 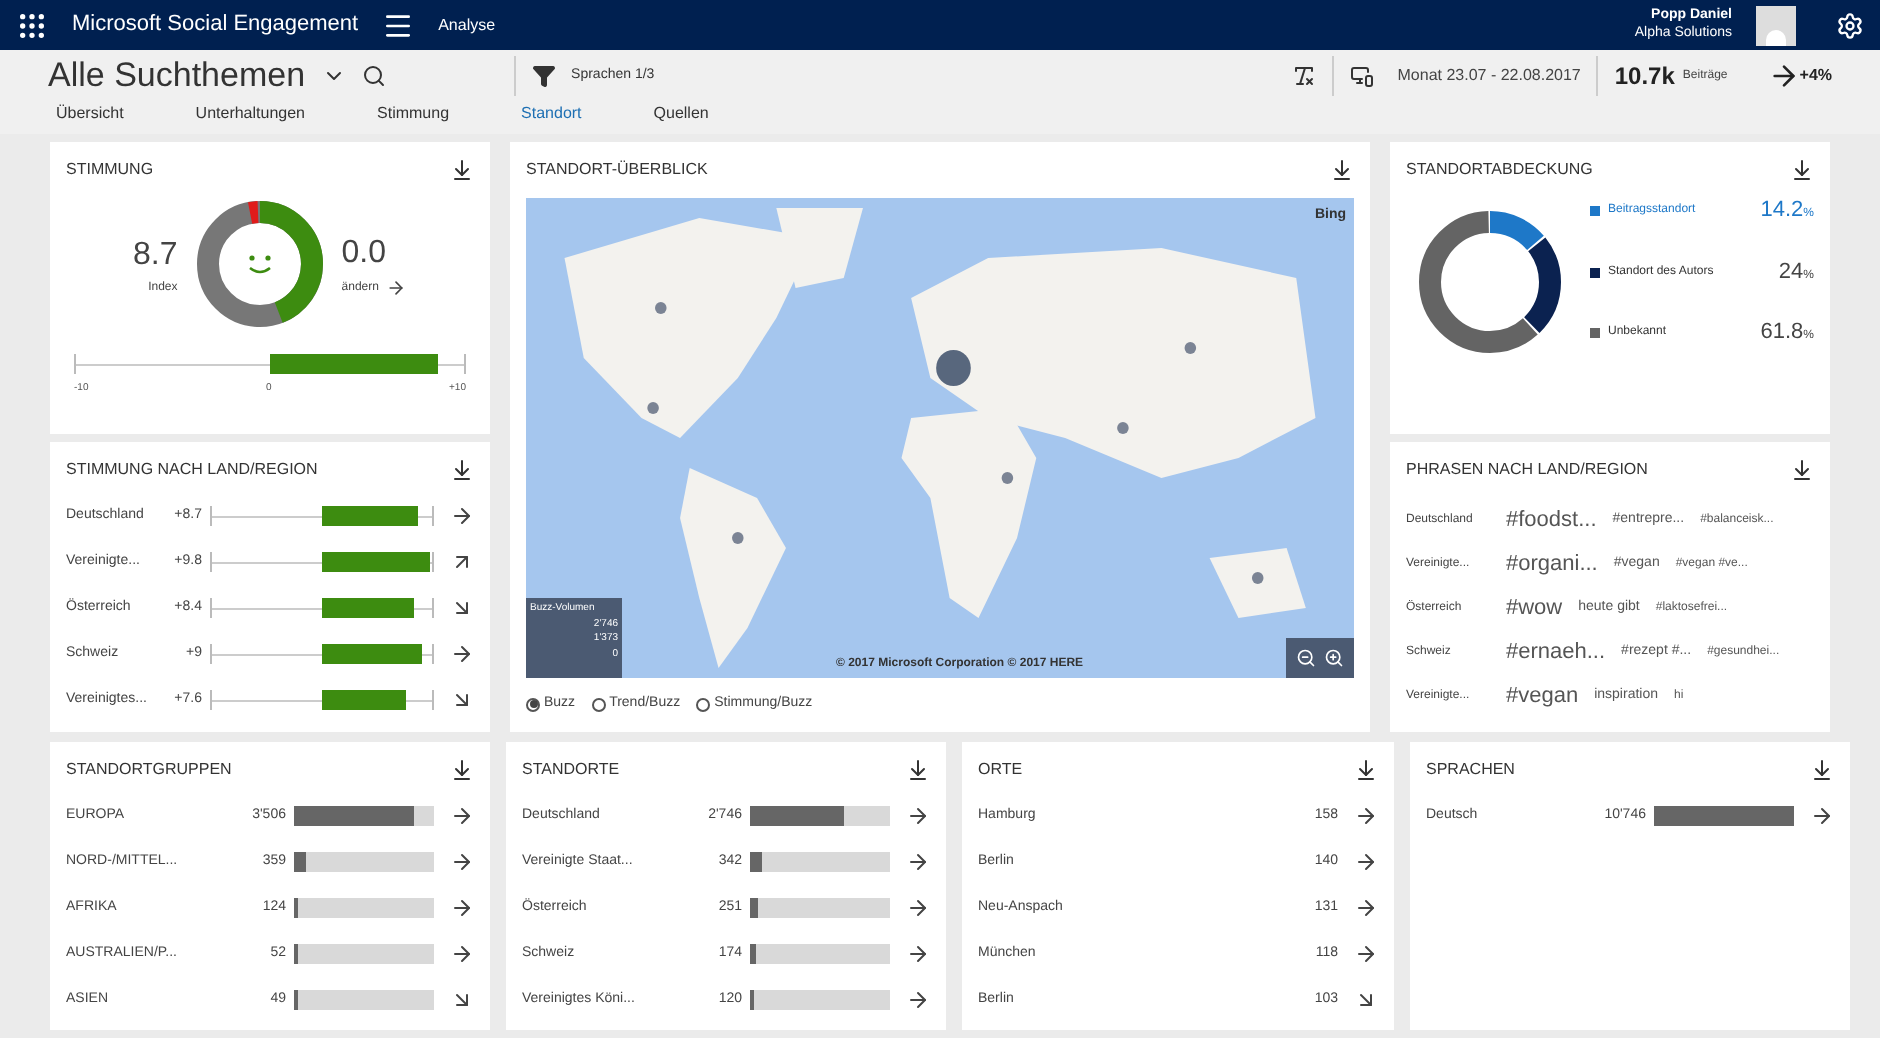 I want to click on up-right-arrow-icon, so click(x=462, y=562).